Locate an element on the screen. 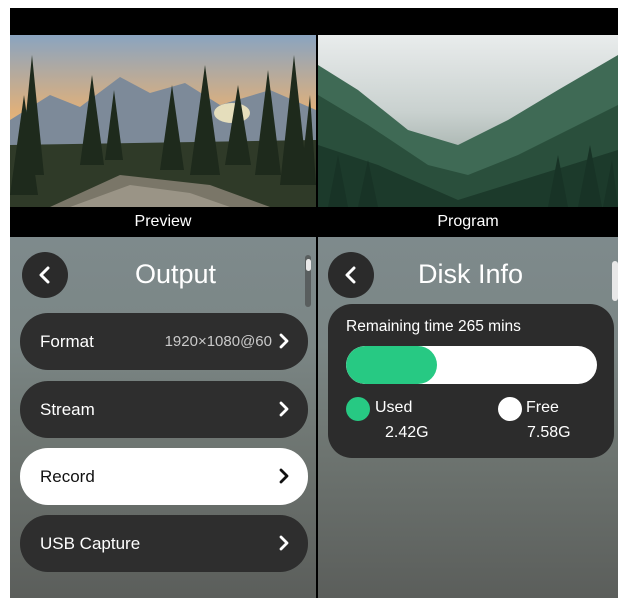  free-value: 7.58G is located at coordinates (549, 432).